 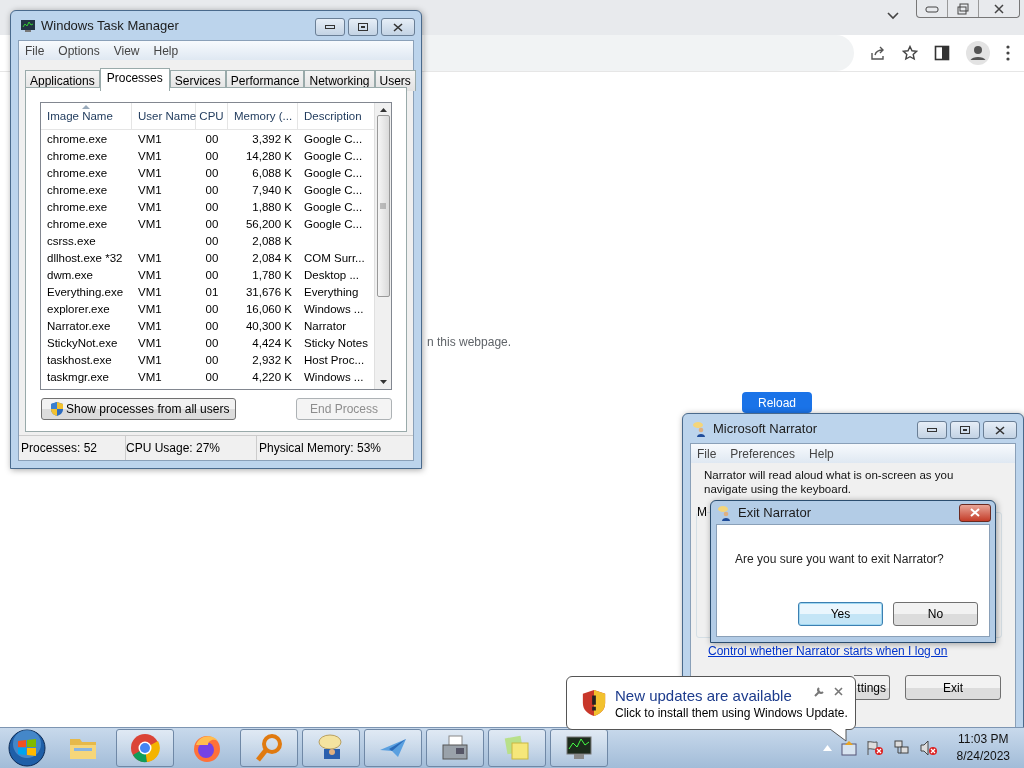 I want to click on muted-speaker-icon, so click(x=928, y=748).